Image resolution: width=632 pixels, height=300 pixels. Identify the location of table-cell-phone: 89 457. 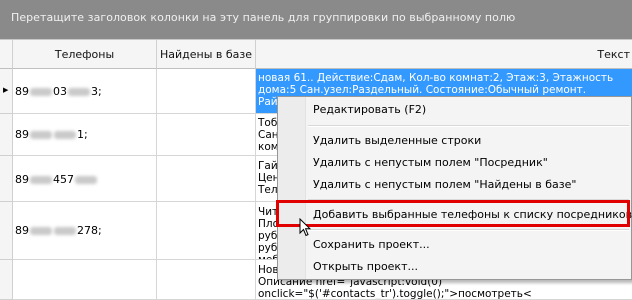
(85, 179).